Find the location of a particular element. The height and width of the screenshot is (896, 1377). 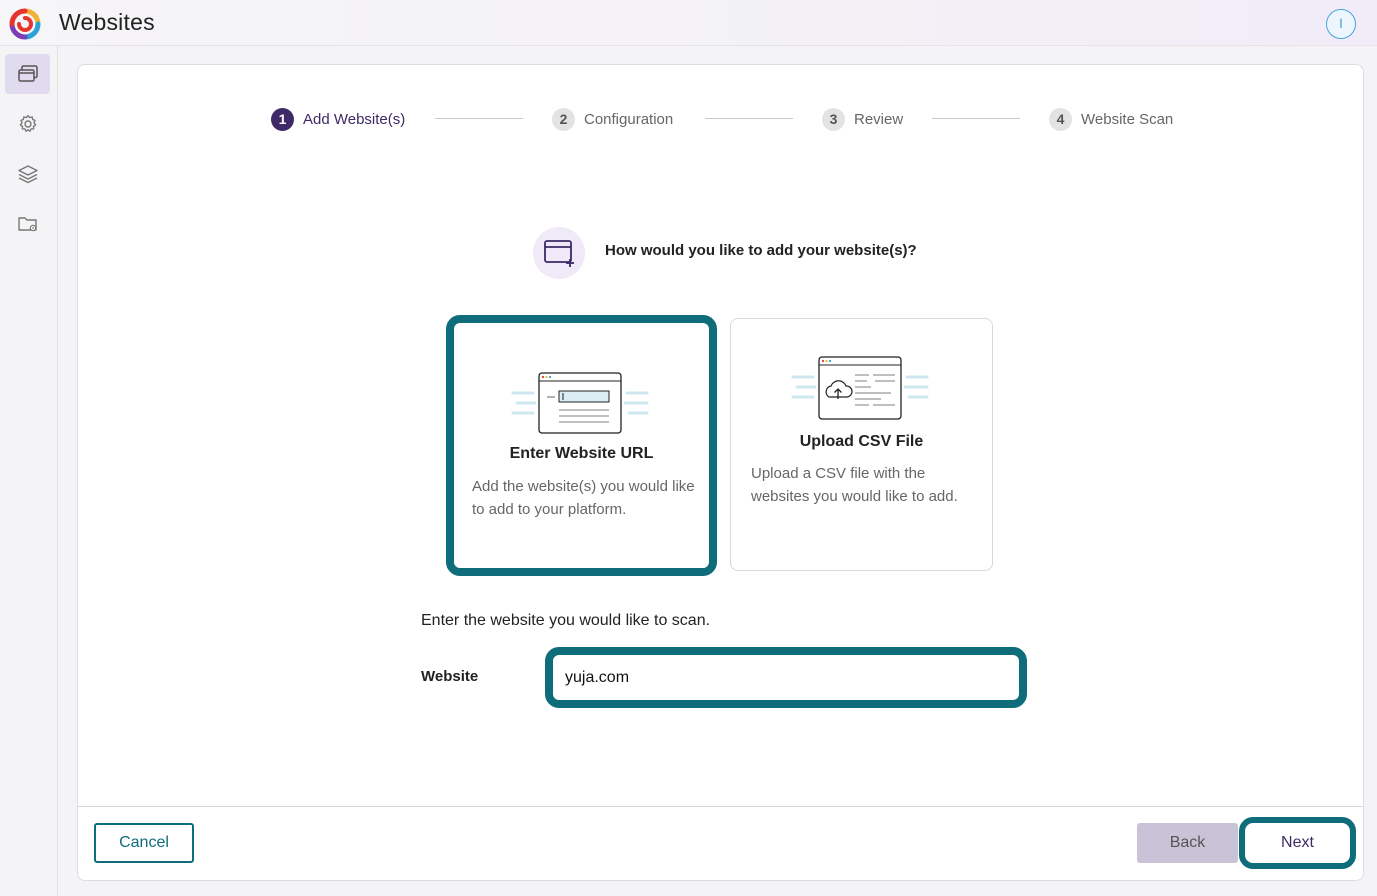

cancel-button: Cancel is located at coordinates (144, 843).